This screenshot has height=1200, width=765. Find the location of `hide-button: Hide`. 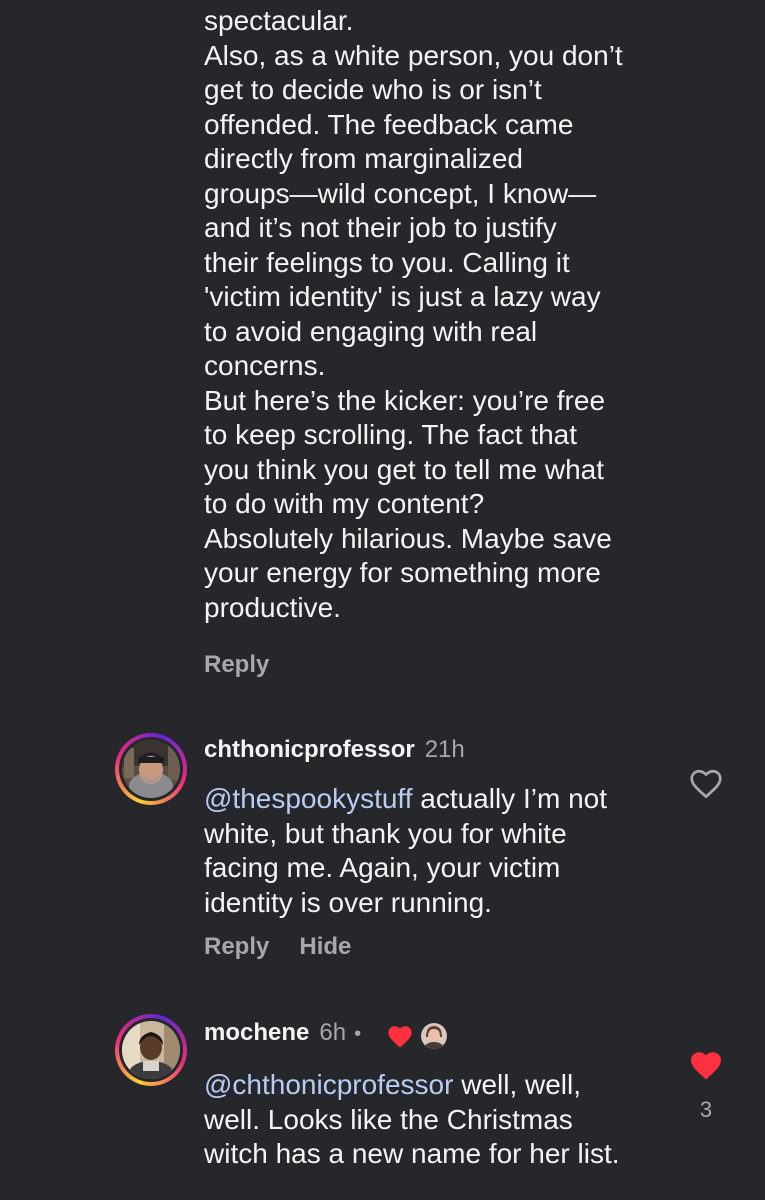

hide-button: Hide is located at coordinates (325, 946).